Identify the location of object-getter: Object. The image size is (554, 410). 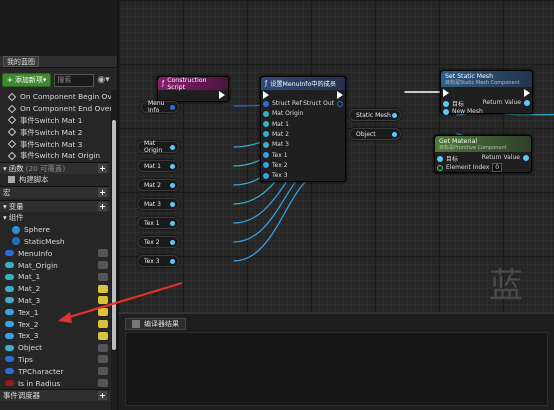
(375, 134).